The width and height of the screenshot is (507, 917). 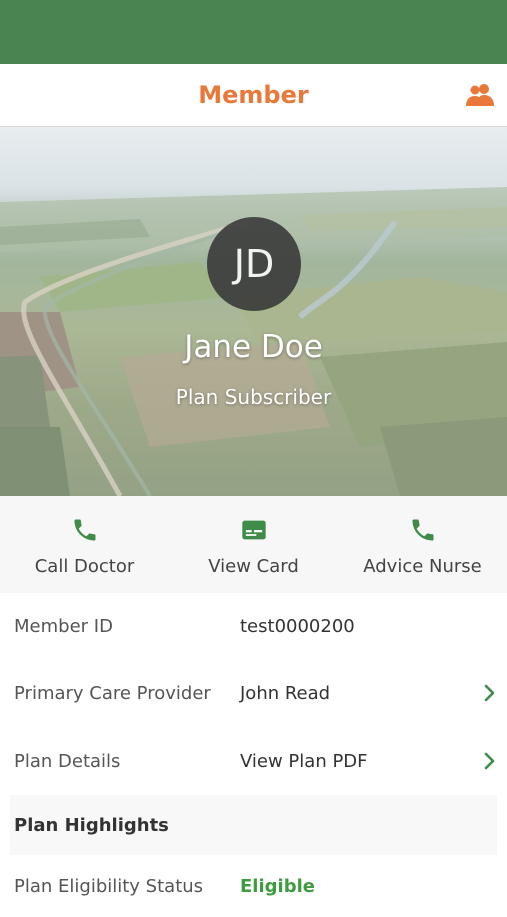 What do you see at coordinates (253, 32) in the screenshot?
I see `status-bar` at bounding box center [253, 32].